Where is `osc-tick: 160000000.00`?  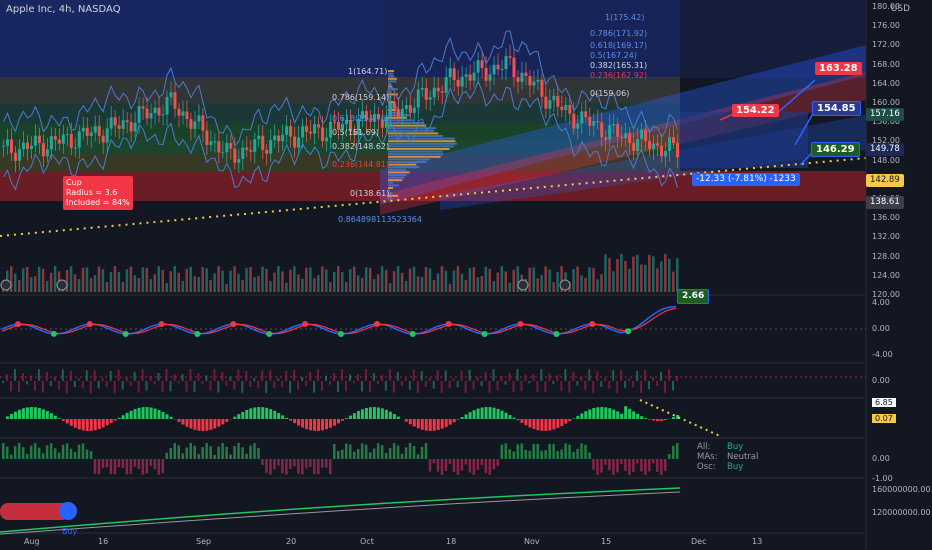 osc-tick: 160000000.00 is located at coordinates (901, 489).